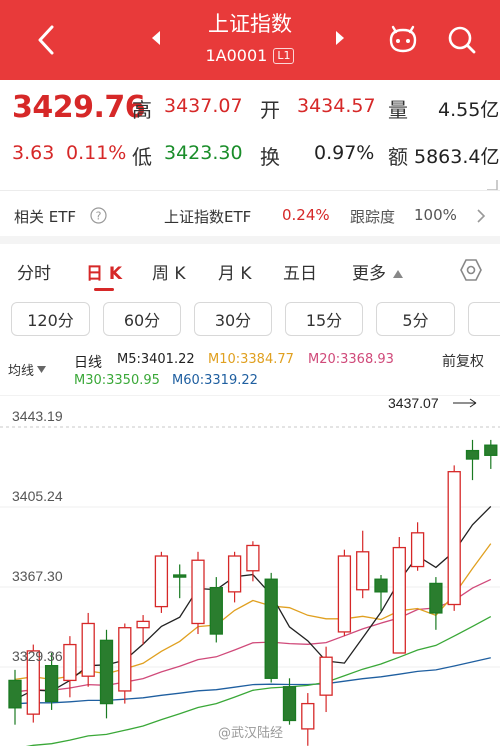 Image resolution: width=500 pixels, height=746 pixels. What do you see at coordinates (463, 361) in the screenshot?
I see `adjust-mode-label: 前复权` at bounding box center [463, 361].